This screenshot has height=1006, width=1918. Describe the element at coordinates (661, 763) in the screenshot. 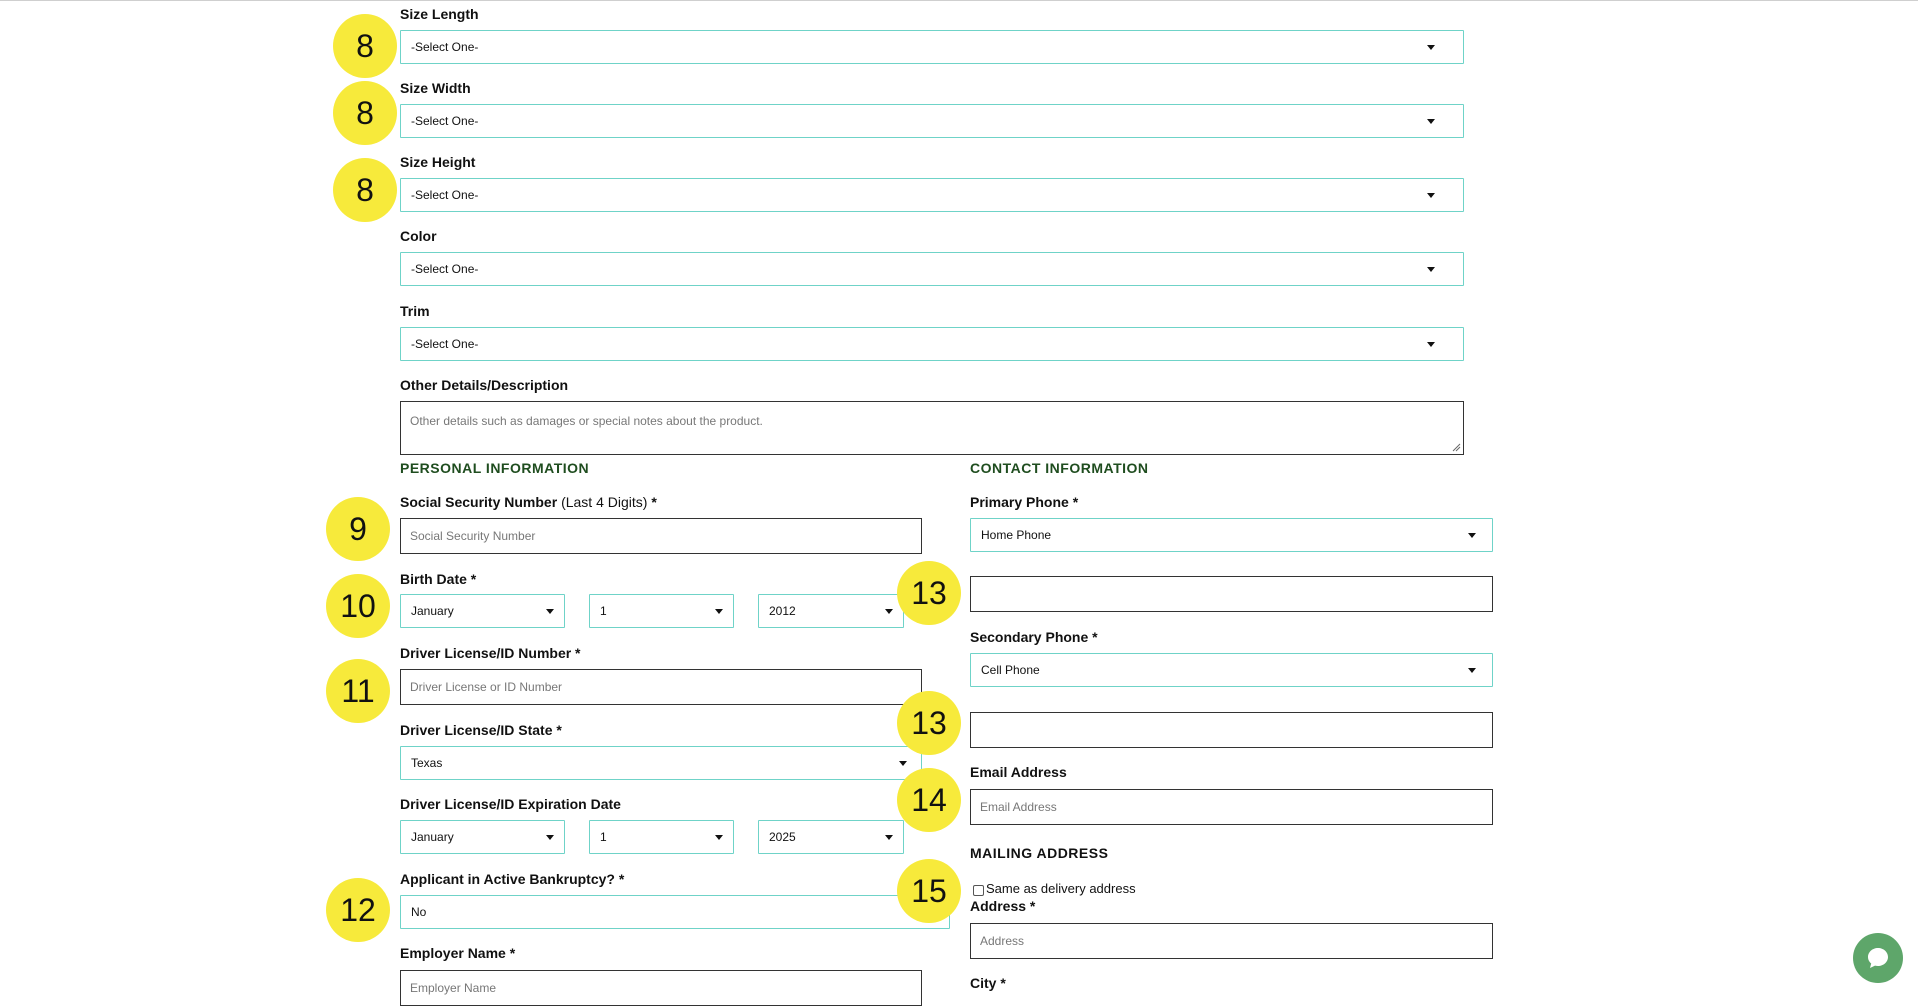

I see `dl-state-select: Texas` at that location.